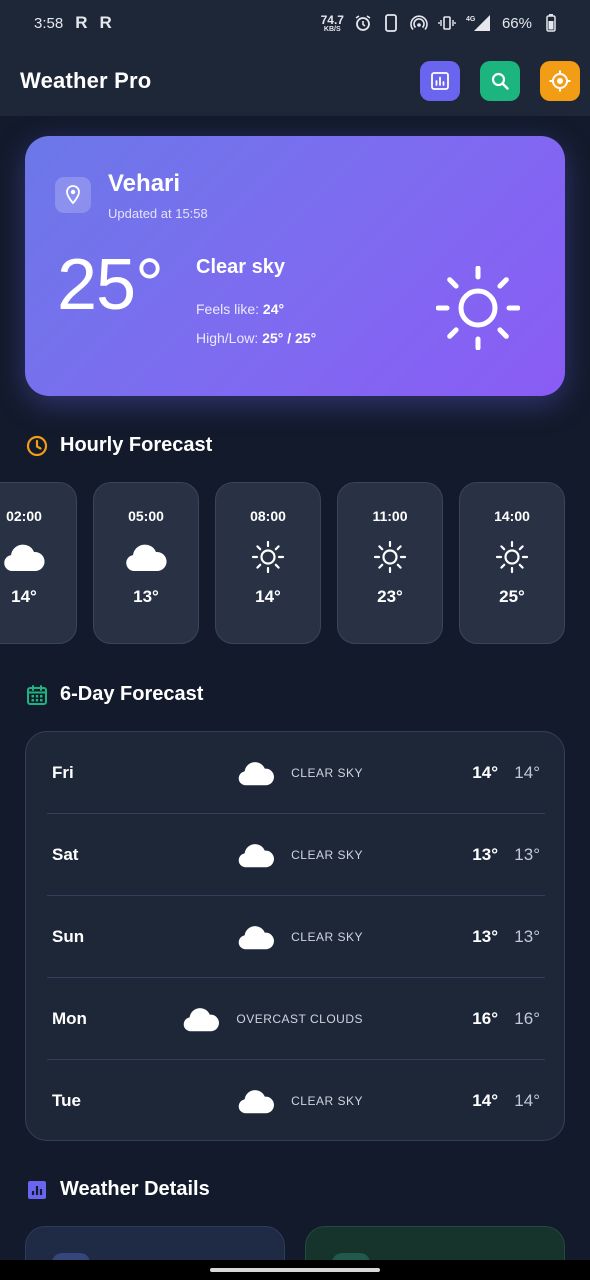  I want to click on section-title: Hourly Forecast, so click(136, 445).